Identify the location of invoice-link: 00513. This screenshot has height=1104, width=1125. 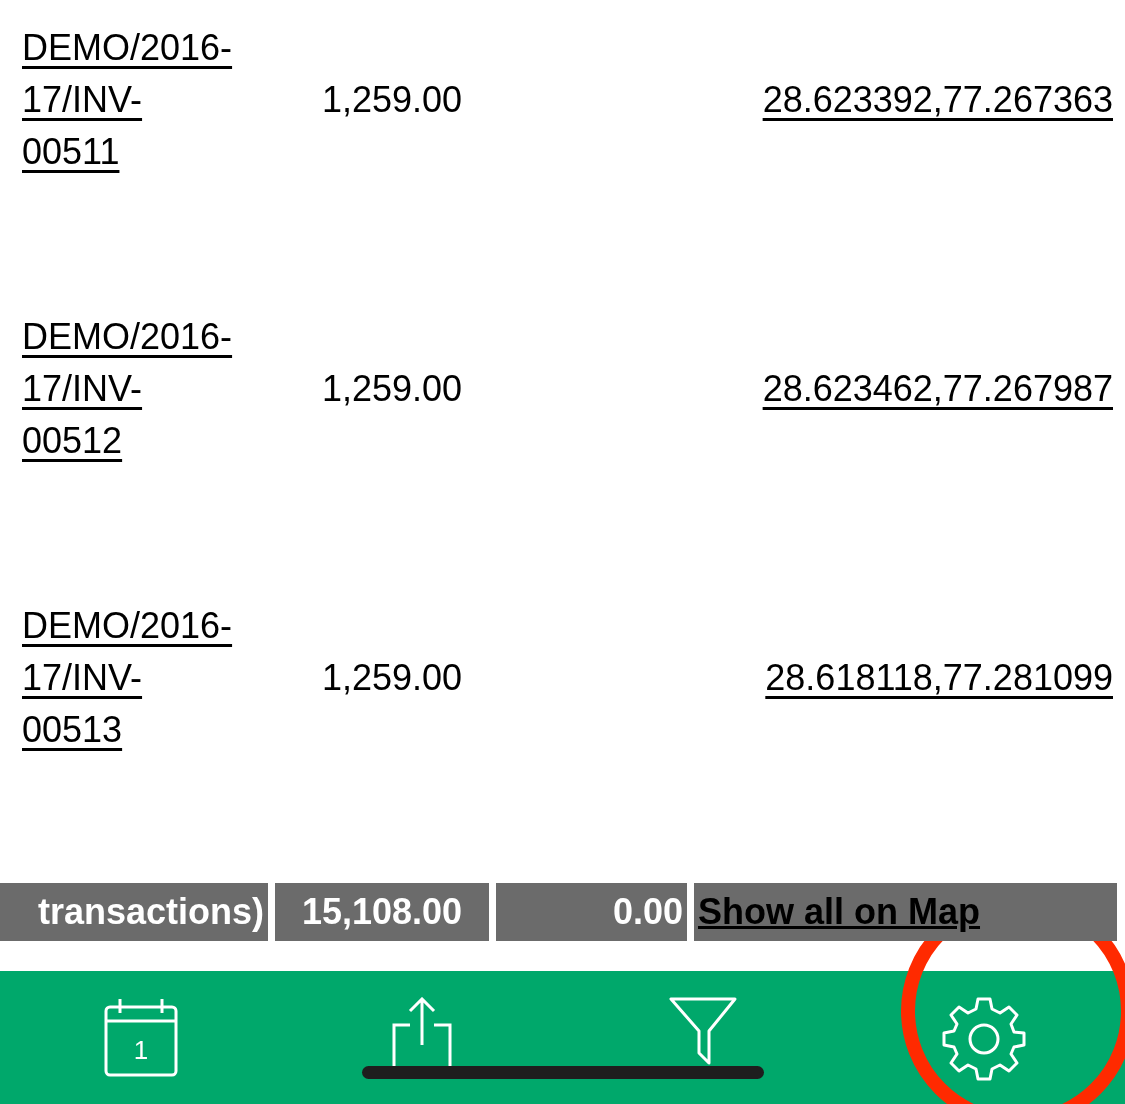
(72, 730).